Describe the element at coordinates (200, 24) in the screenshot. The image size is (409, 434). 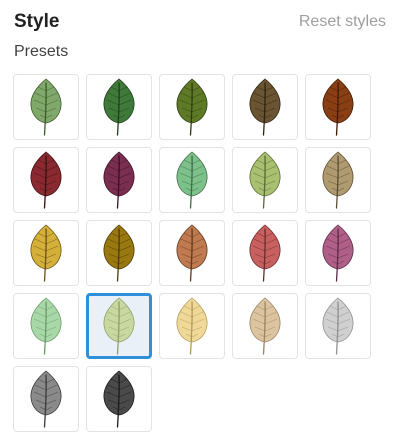
I see `style-header: Style Reset styles` at that location.